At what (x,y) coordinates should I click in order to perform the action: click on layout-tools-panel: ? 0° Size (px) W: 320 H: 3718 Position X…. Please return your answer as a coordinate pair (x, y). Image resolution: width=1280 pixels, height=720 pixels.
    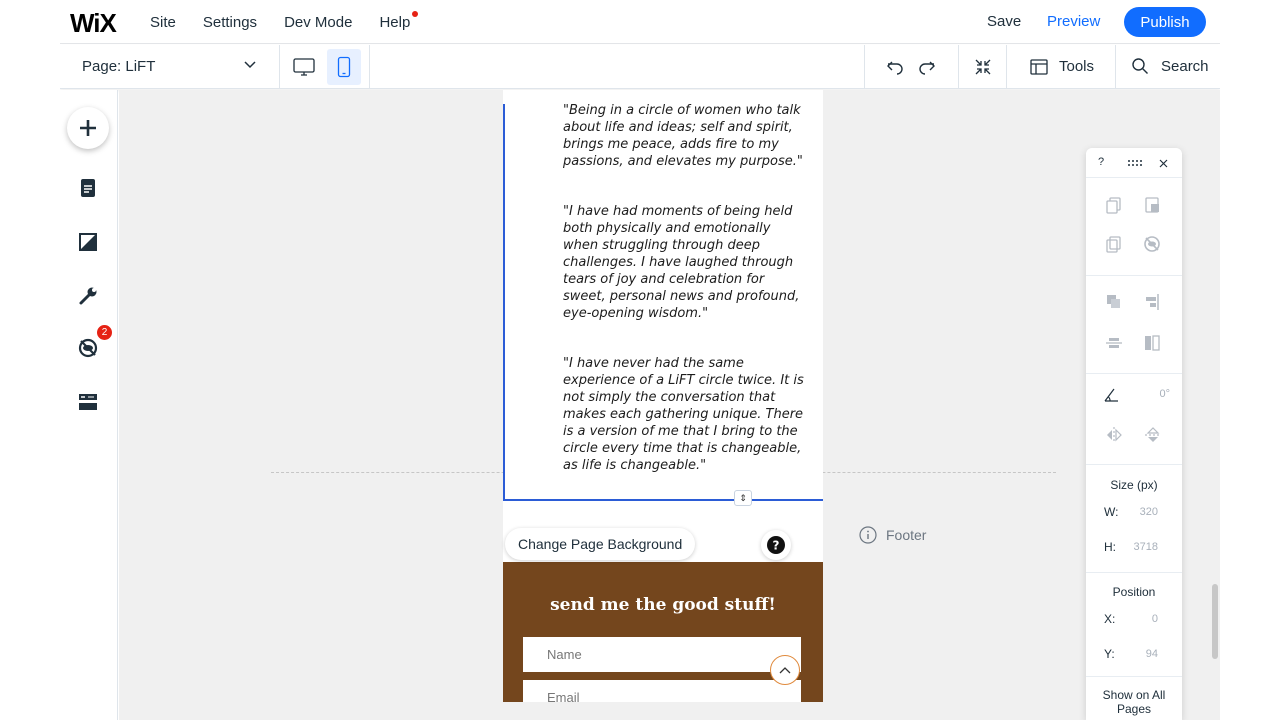
    Looking at the image, I should click on (1134, 434).